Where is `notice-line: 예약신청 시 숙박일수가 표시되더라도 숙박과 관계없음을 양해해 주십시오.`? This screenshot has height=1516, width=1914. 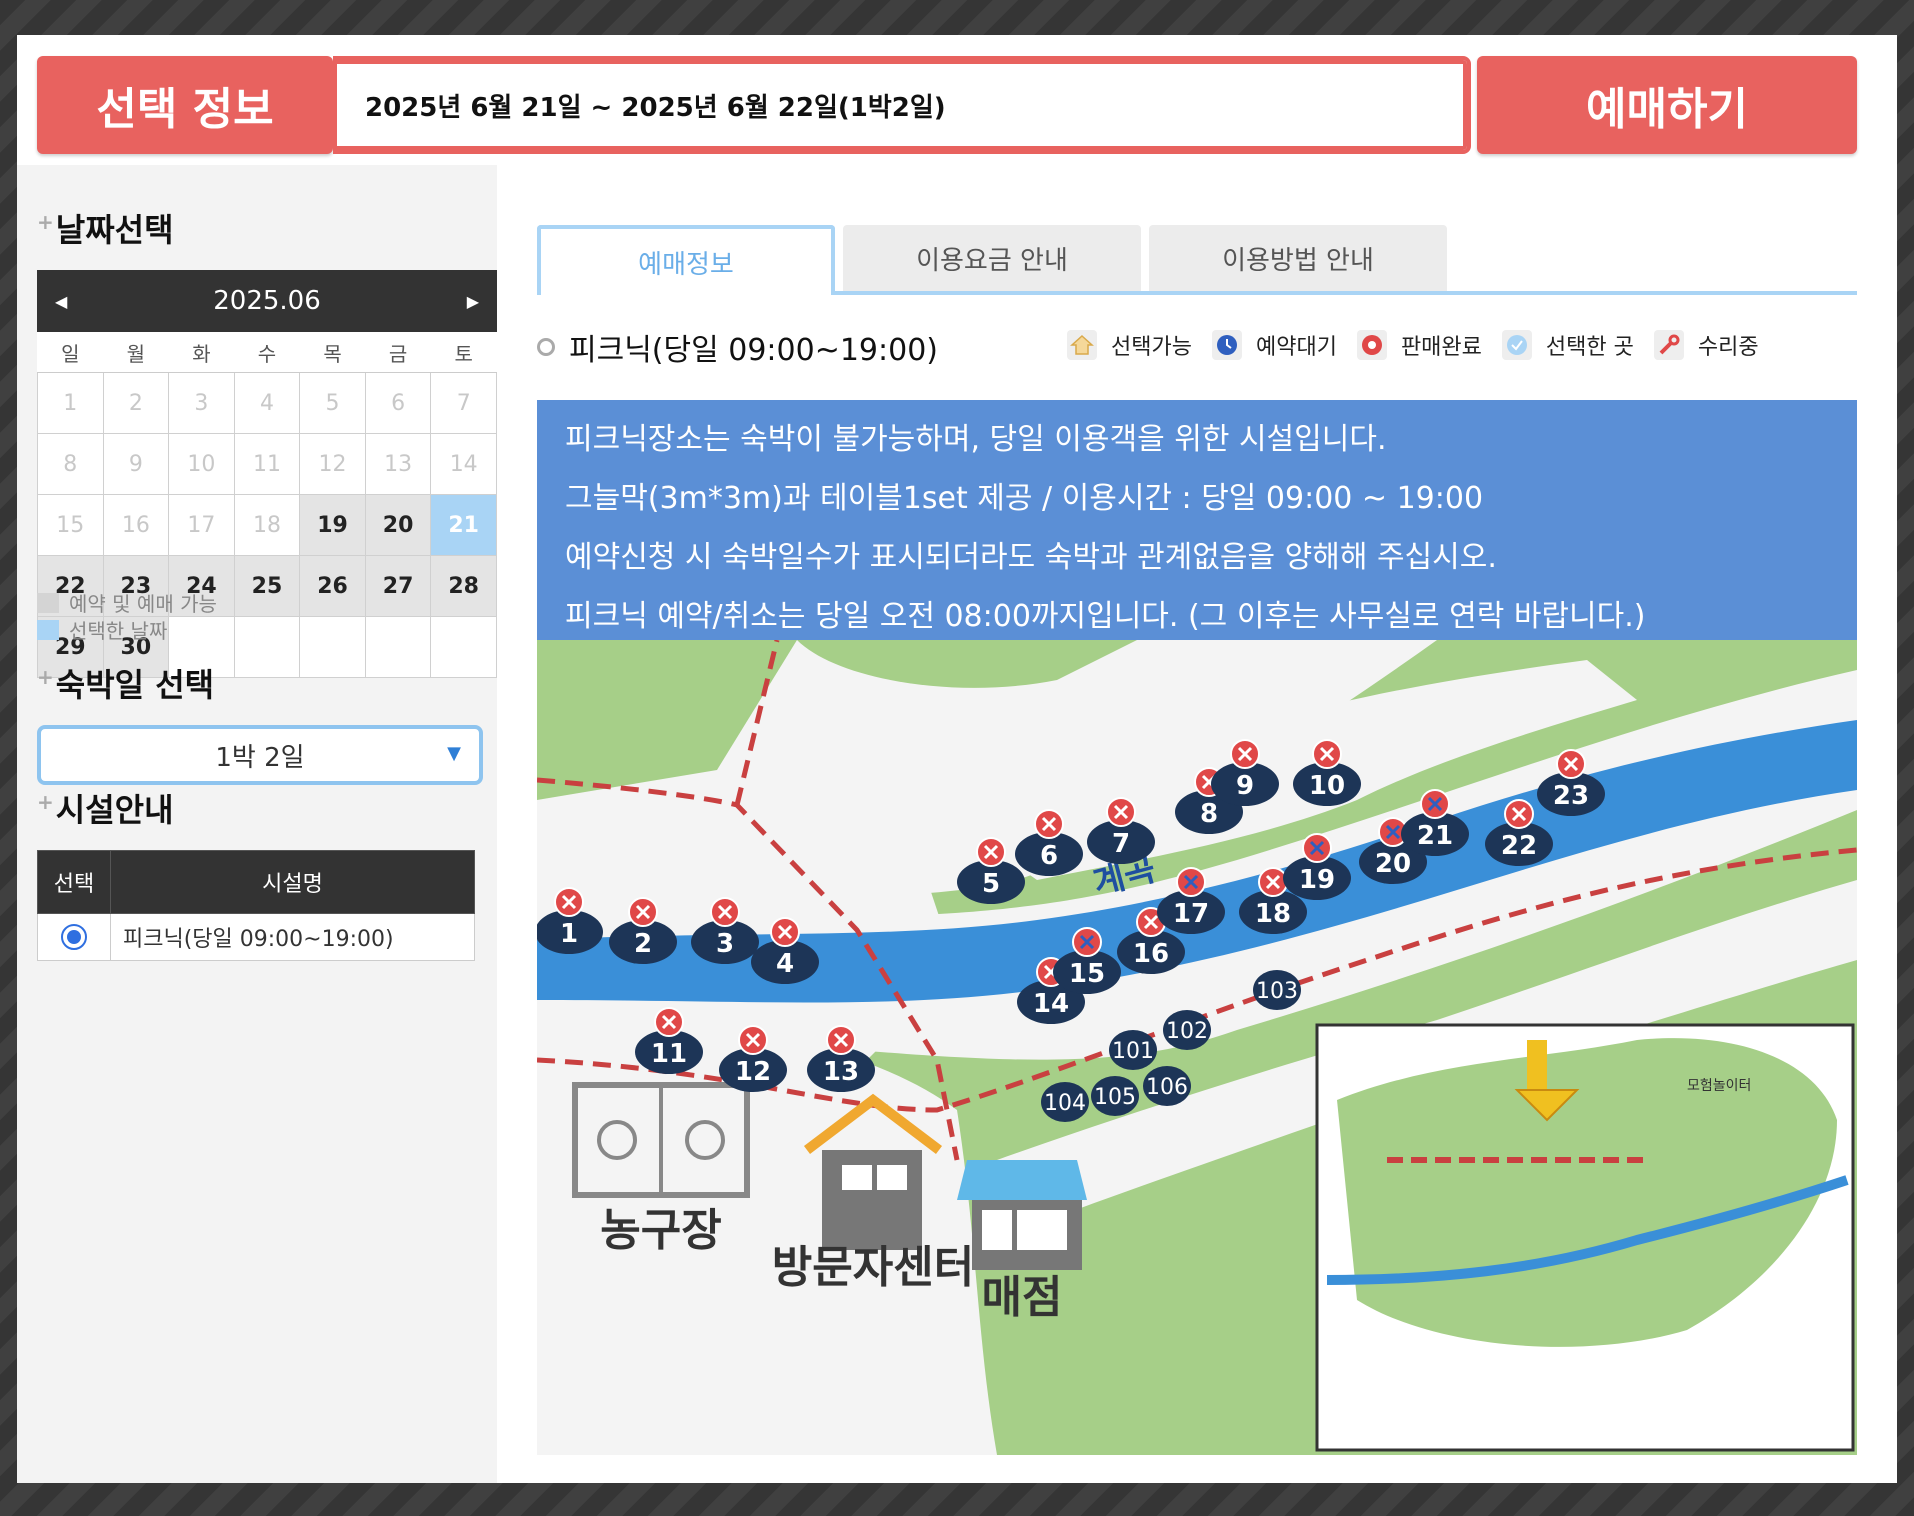
notice-line: 예약신청 시 숙박일수가 표시되더라도 숙박과 관계없음을 양해해 주십시오. is located at coordinates (1031, 557).